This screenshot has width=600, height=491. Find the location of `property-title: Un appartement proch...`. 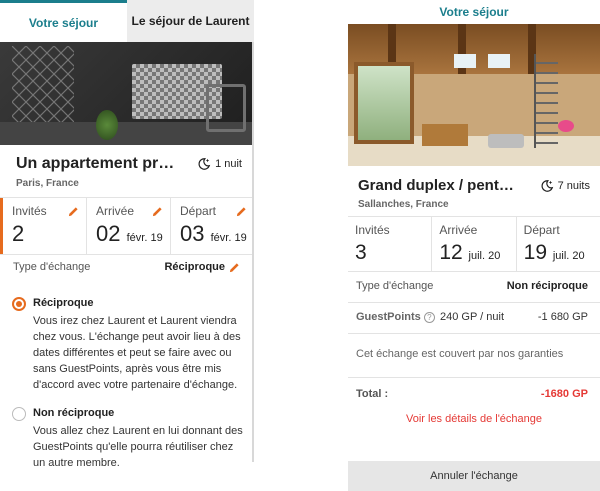

property-title: Un appartement proch... is located at coordinates (98, 164).